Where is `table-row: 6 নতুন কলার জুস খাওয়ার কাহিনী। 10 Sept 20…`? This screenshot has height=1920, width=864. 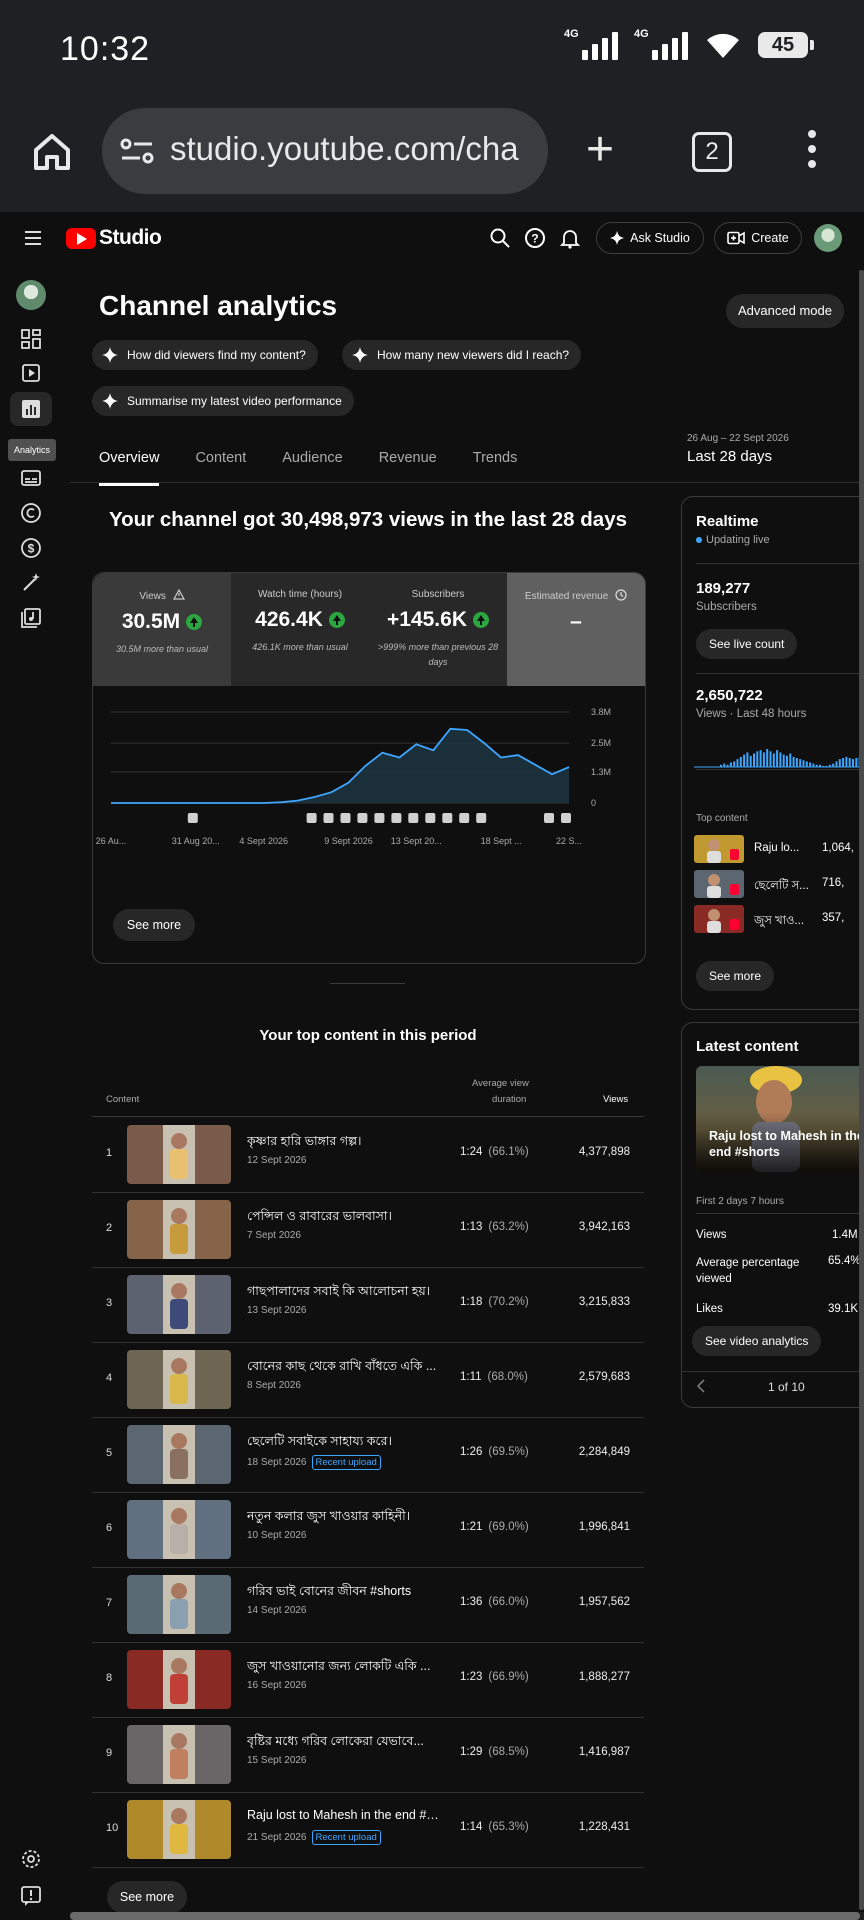 table-row: 6 নতুন কলার জুস খাওয়ার কাহিনী। 10 Sept 20… is located at coordinates (368, 1530).